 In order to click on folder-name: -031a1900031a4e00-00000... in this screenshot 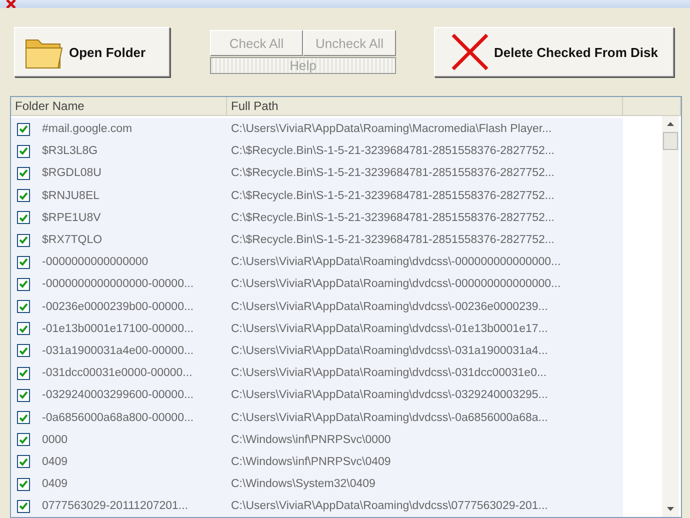, I will do `click(118, 350)`.